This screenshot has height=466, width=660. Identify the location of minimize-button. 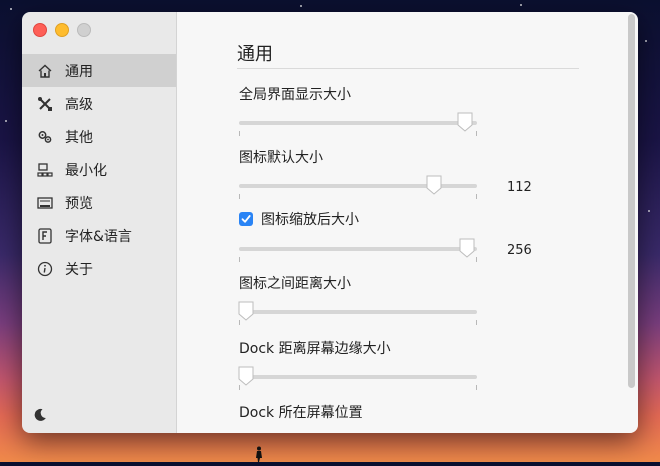
(62, 30).